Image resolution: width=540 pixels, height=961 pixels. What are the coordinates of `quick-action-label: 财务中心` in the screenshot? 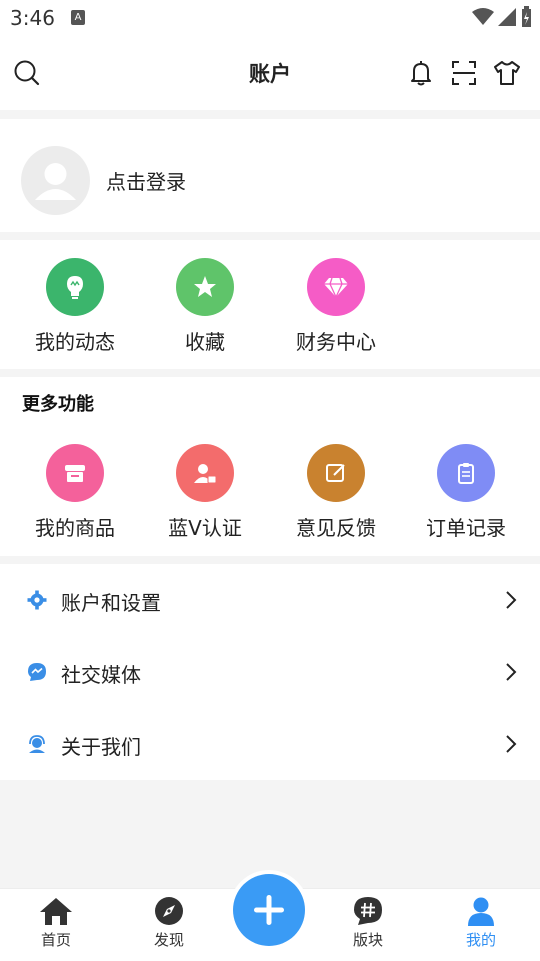 It's located at (336, 342).